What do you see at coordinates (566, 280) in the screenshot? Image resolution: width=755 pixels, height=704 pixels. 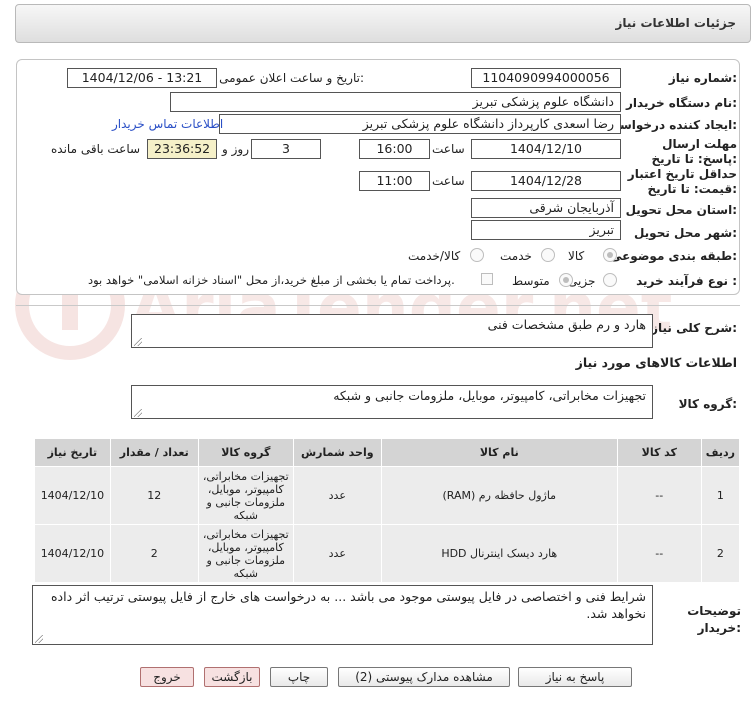 I see `purchase-radio-medium` at bounding box center [566, 280].